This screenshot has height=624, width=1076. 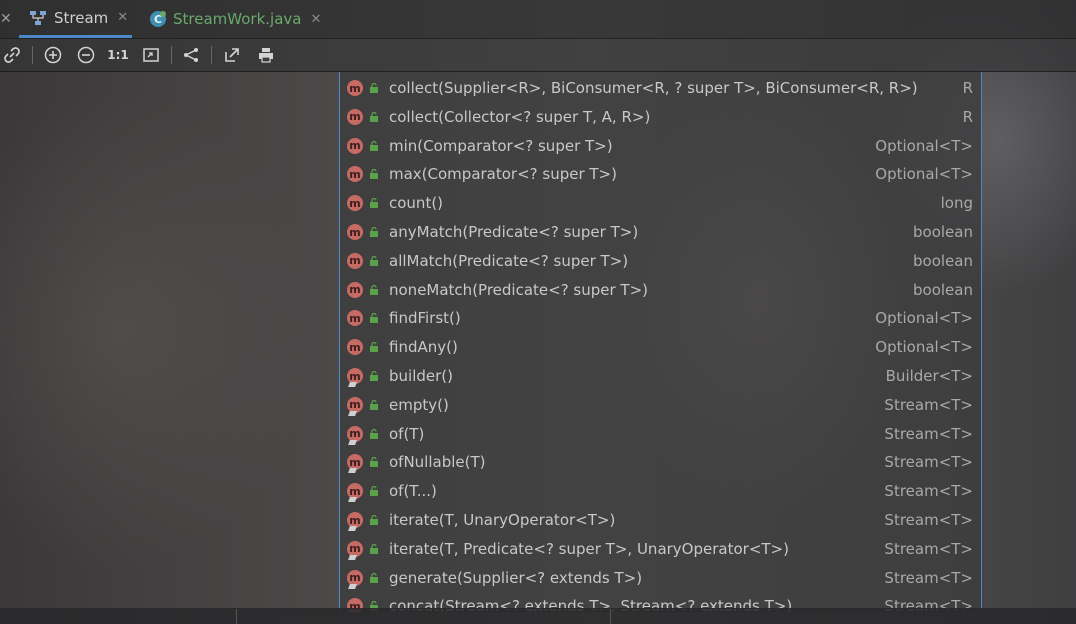 What do you see at coordinates (158, 19) in the screenshot?
I see `java-class-icon: C` at bounding box center [158, 19].